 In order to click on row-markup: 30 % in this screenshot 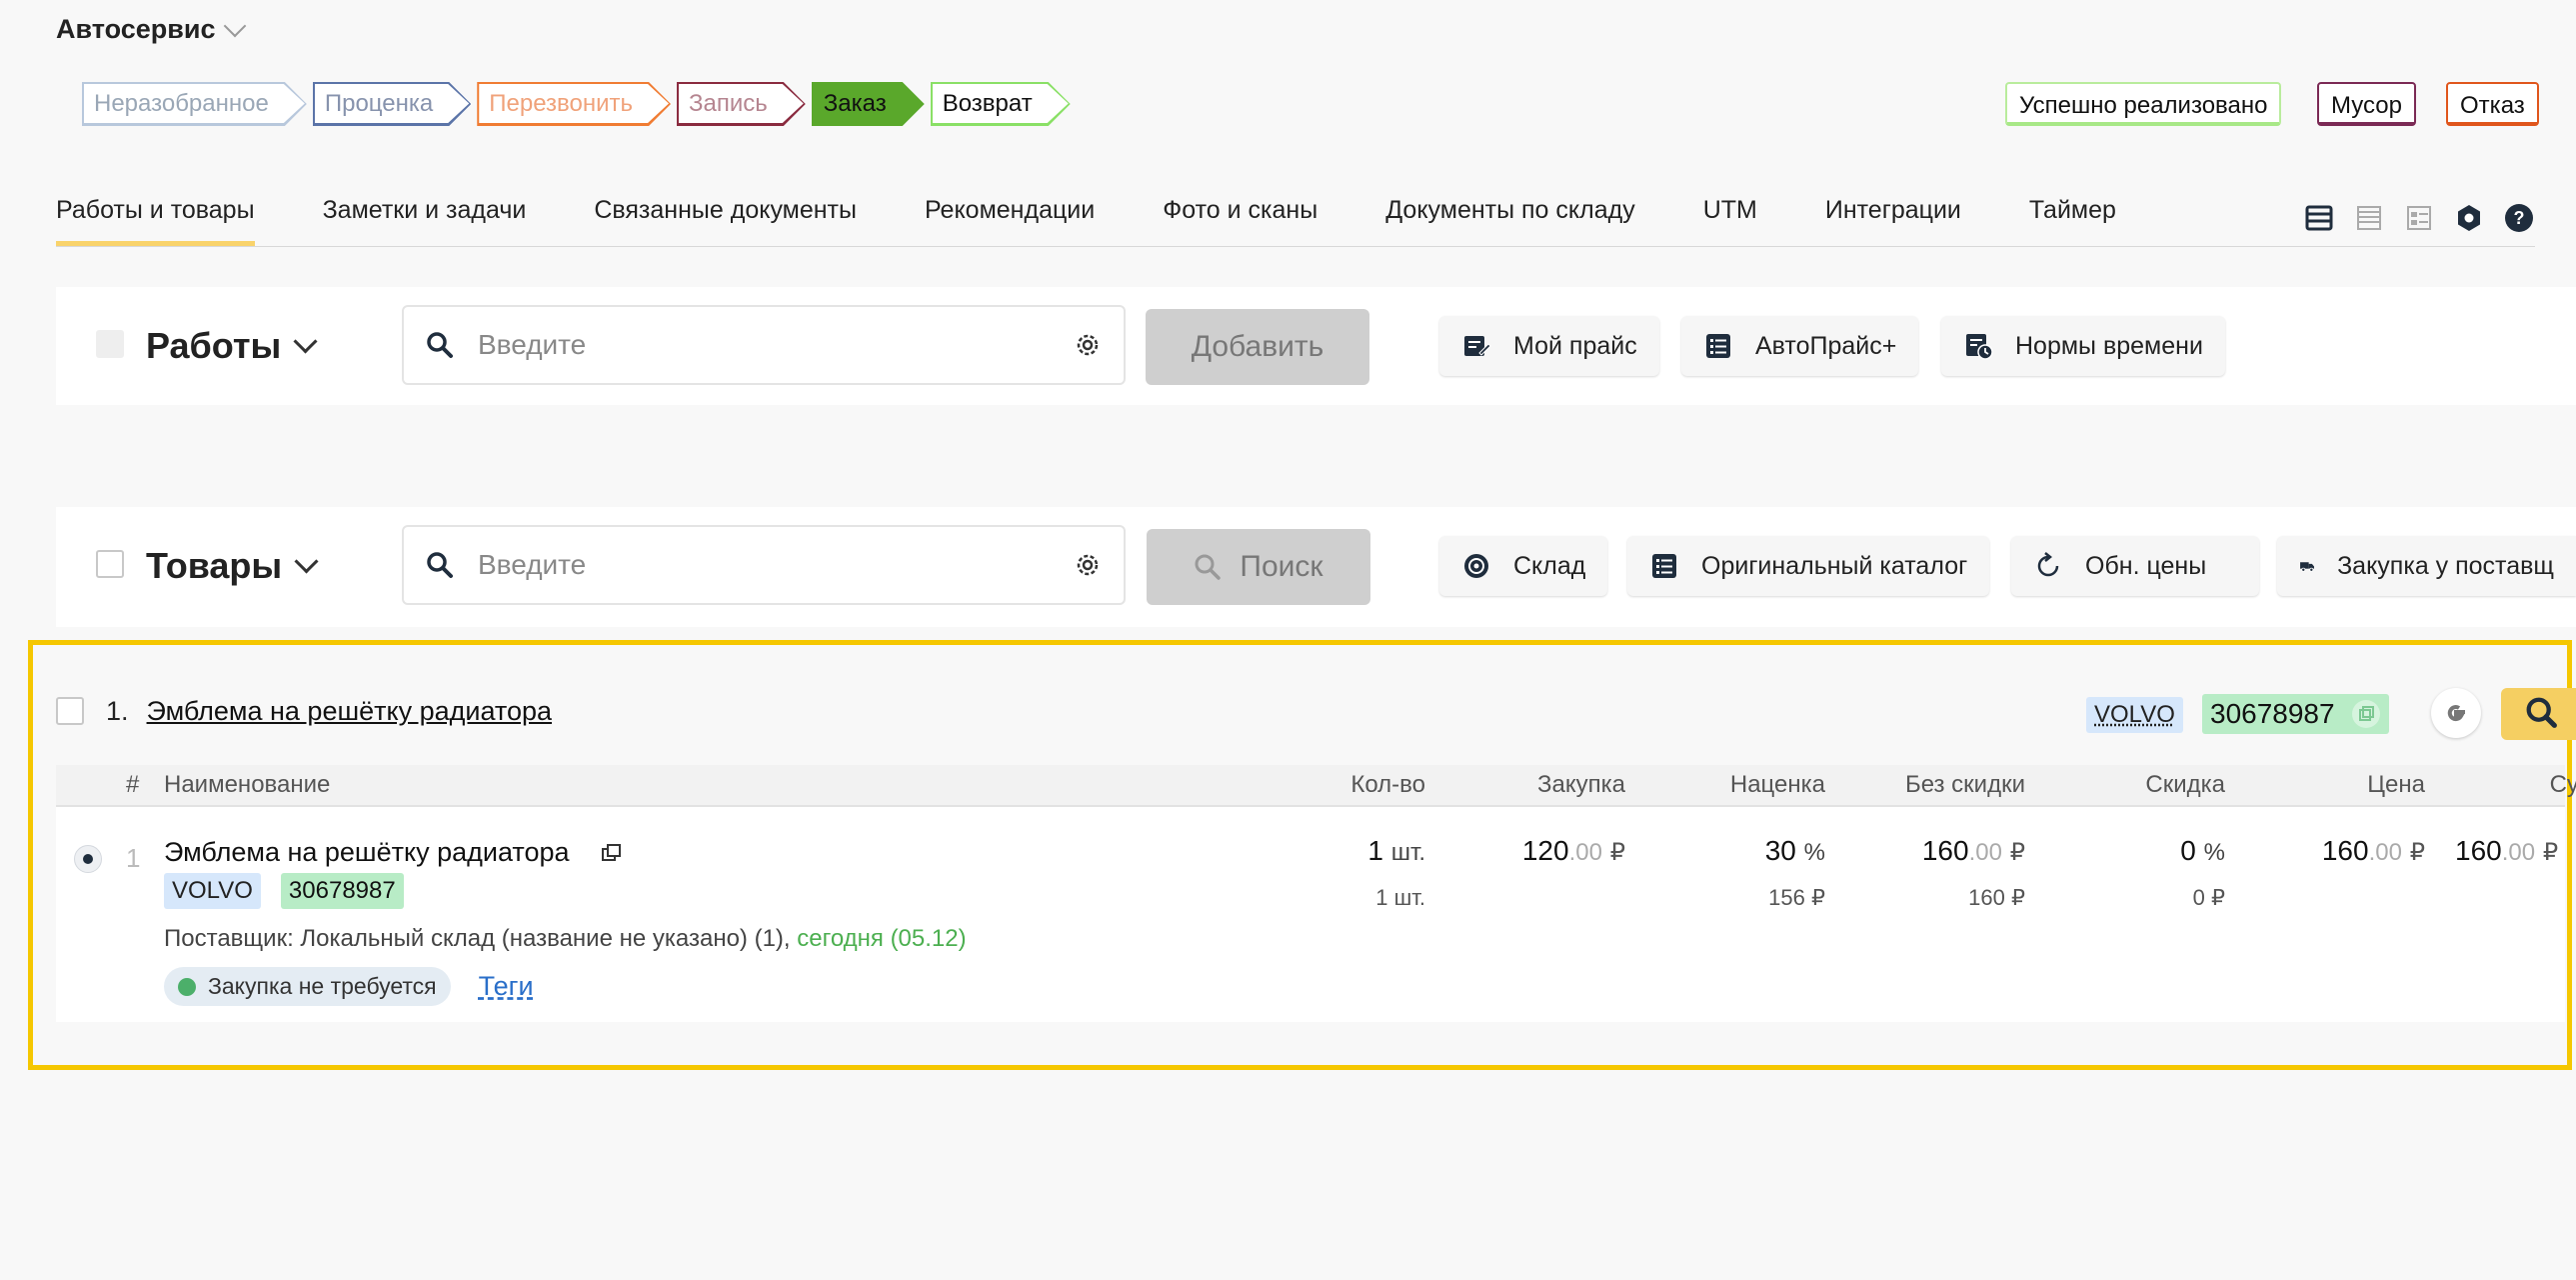, I will do `click(1750, 851)`.